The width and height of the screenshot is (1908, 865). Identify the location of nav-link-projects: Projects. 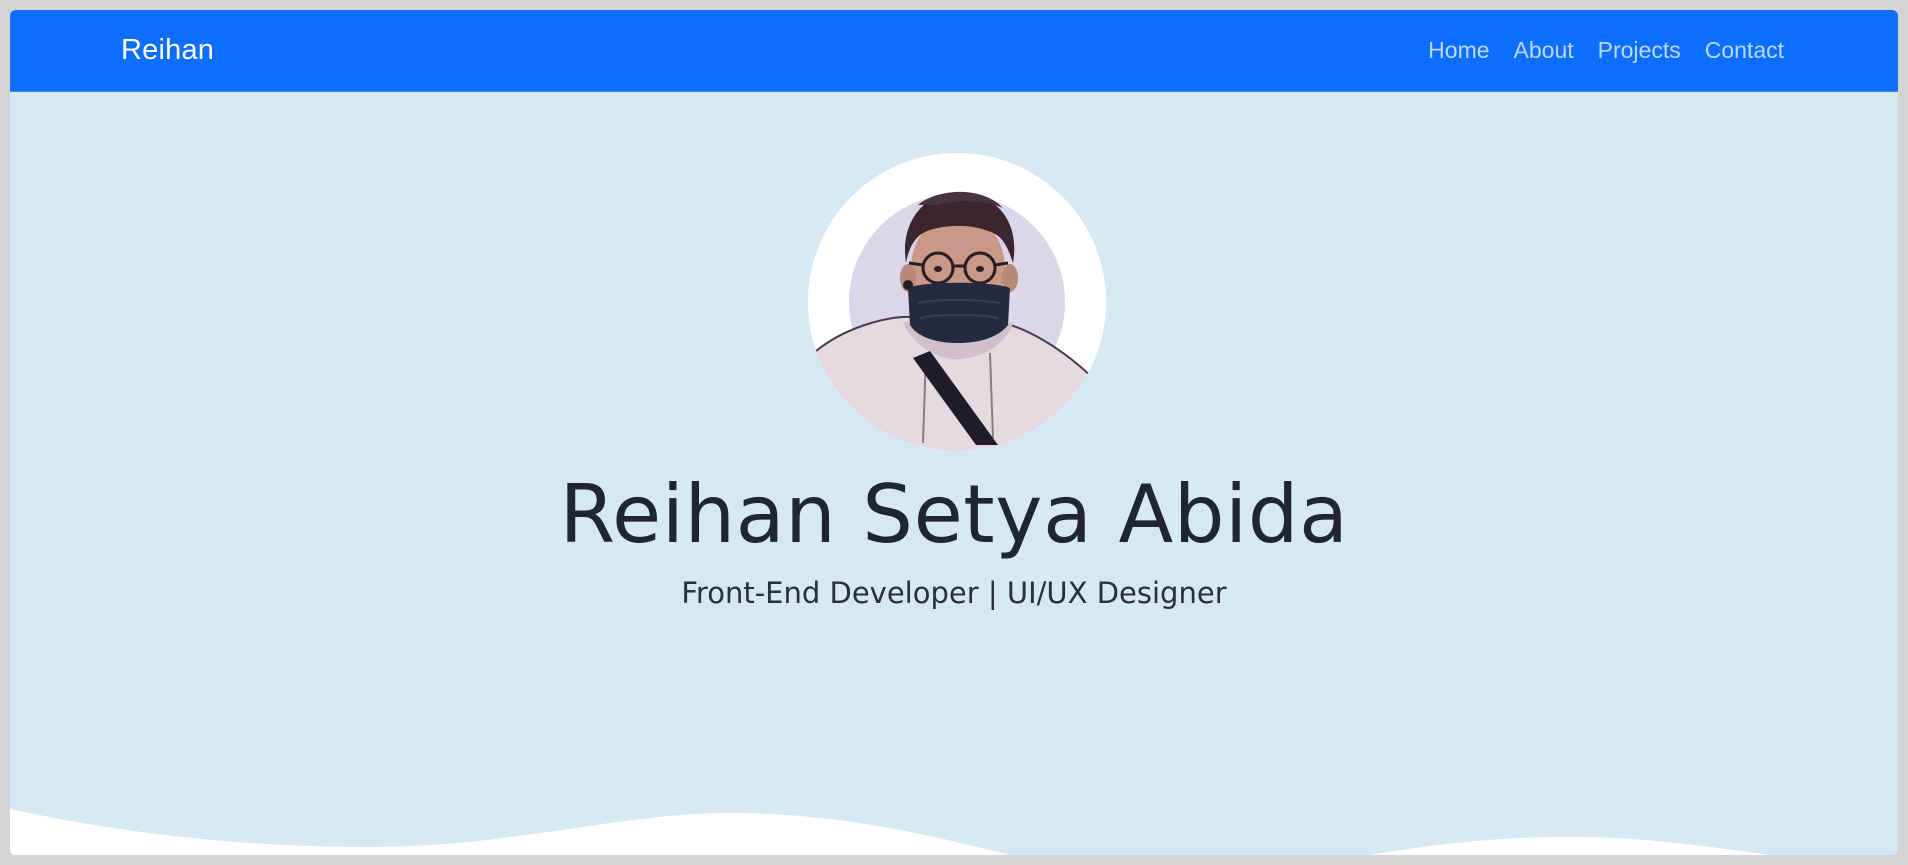
(1639, 50).